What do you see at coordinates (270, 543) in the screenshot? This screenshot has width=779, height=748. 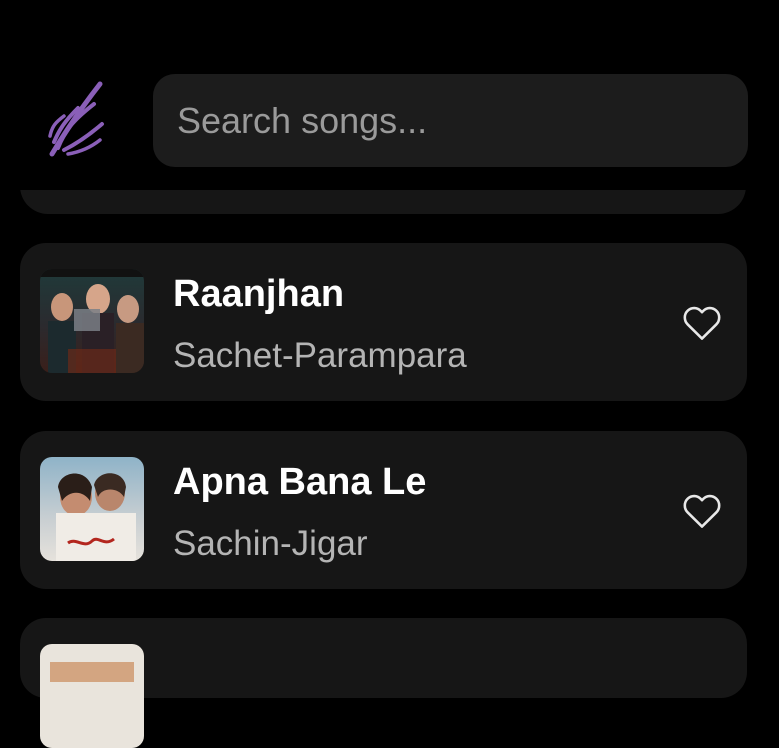 I see `song-artist: Sachin-Jigar` at bounding box center [270, 543].